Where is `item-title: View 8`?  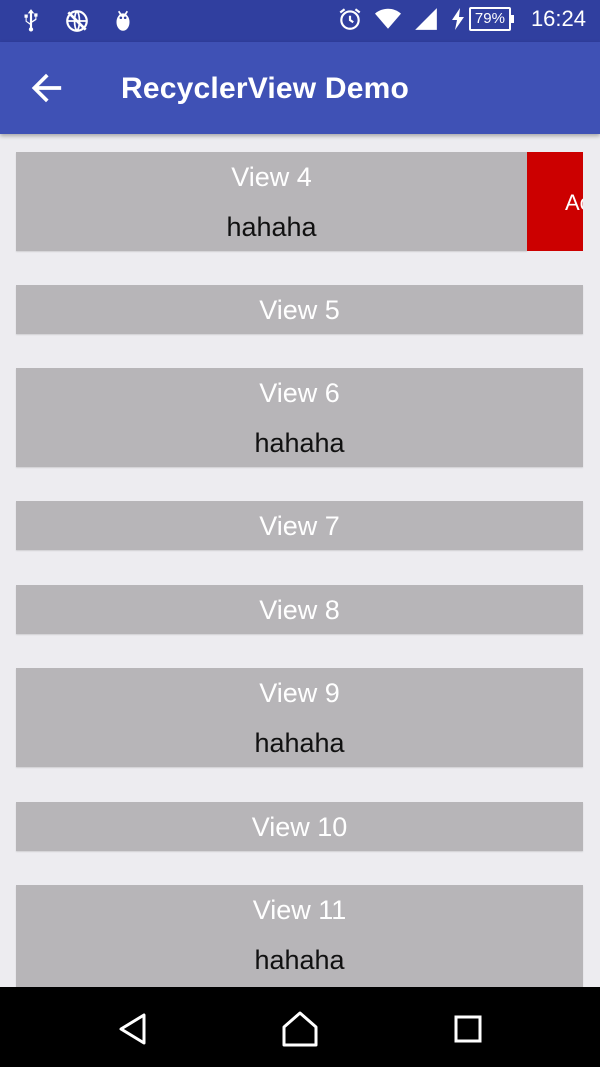 item-title: View 8 is located at coordinates (299, 610).